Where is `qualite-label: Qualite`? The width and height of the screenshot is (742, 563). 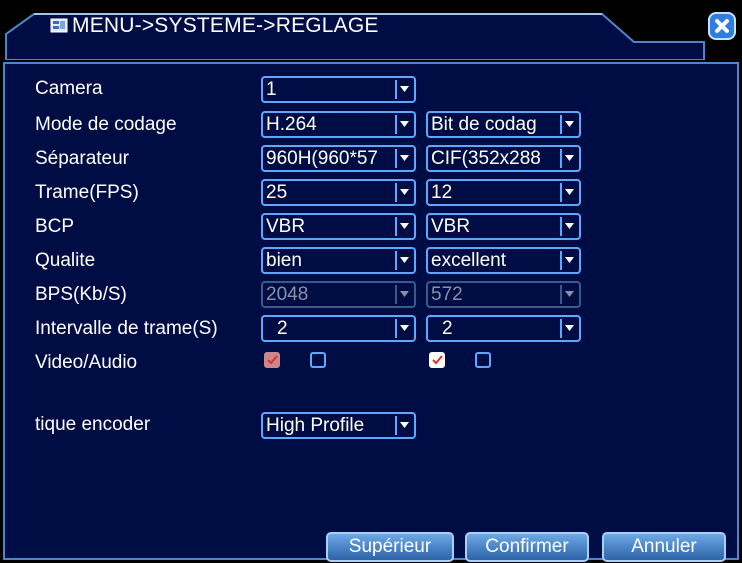 qualite-label: Qualite is located at coordinates (65, 260).